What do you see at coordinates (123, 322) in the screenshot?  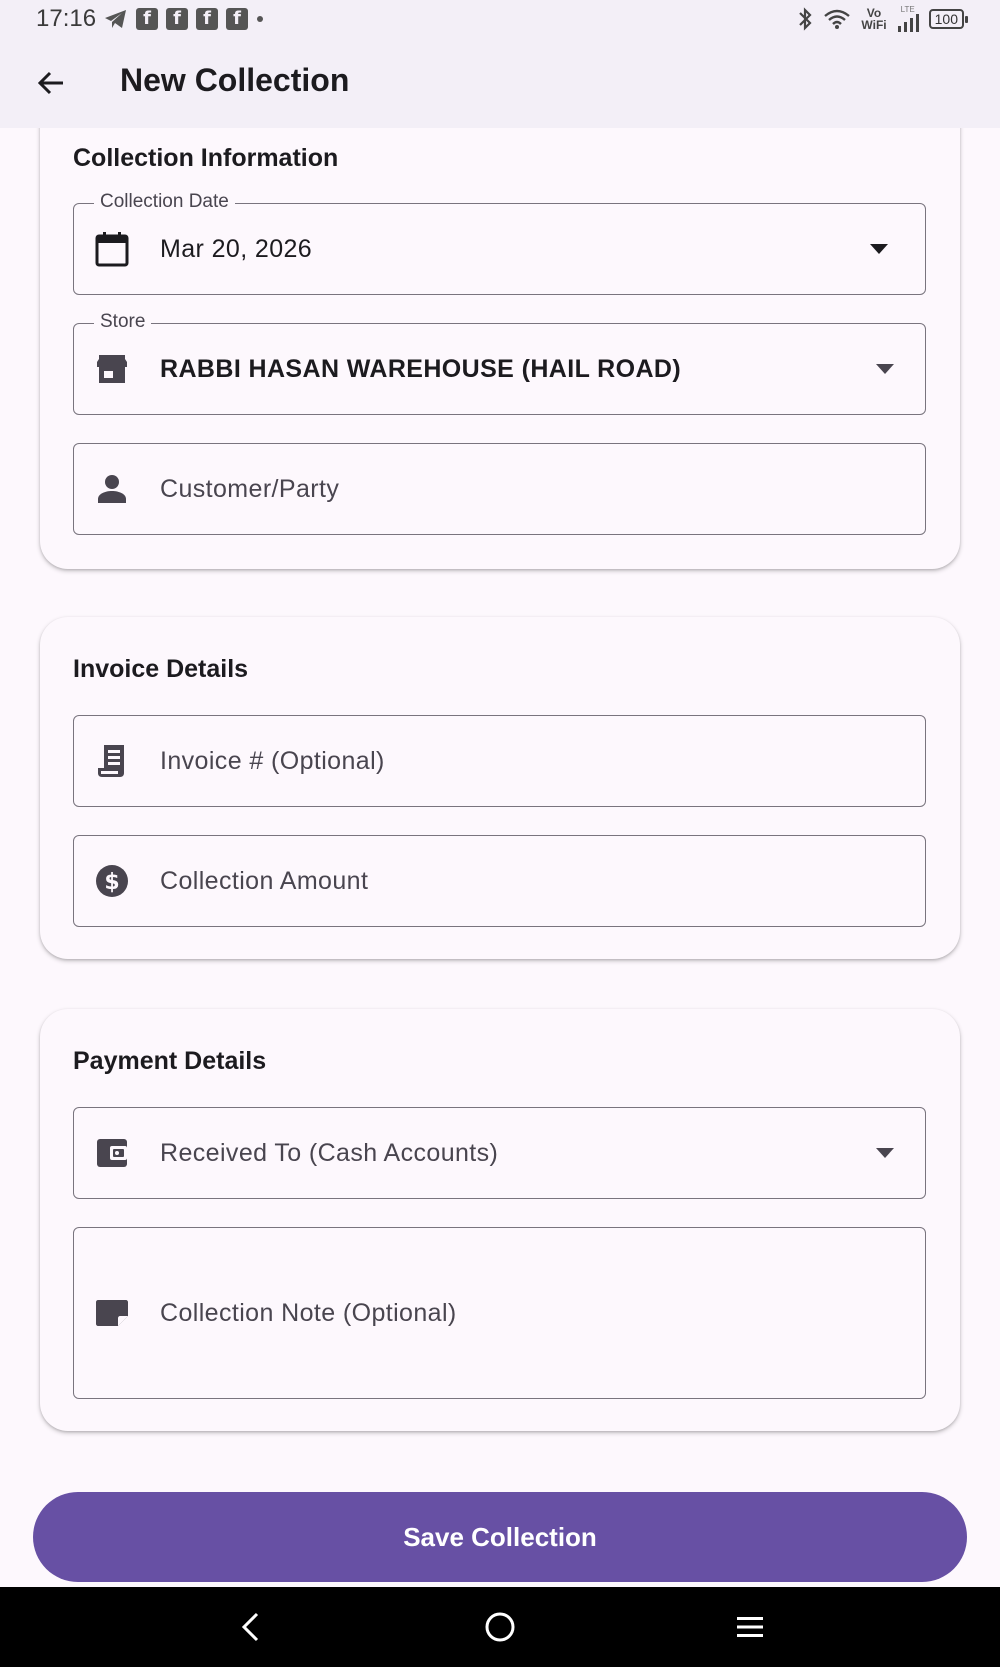 I see `store-label: Store` at bounding box center [123, 322].